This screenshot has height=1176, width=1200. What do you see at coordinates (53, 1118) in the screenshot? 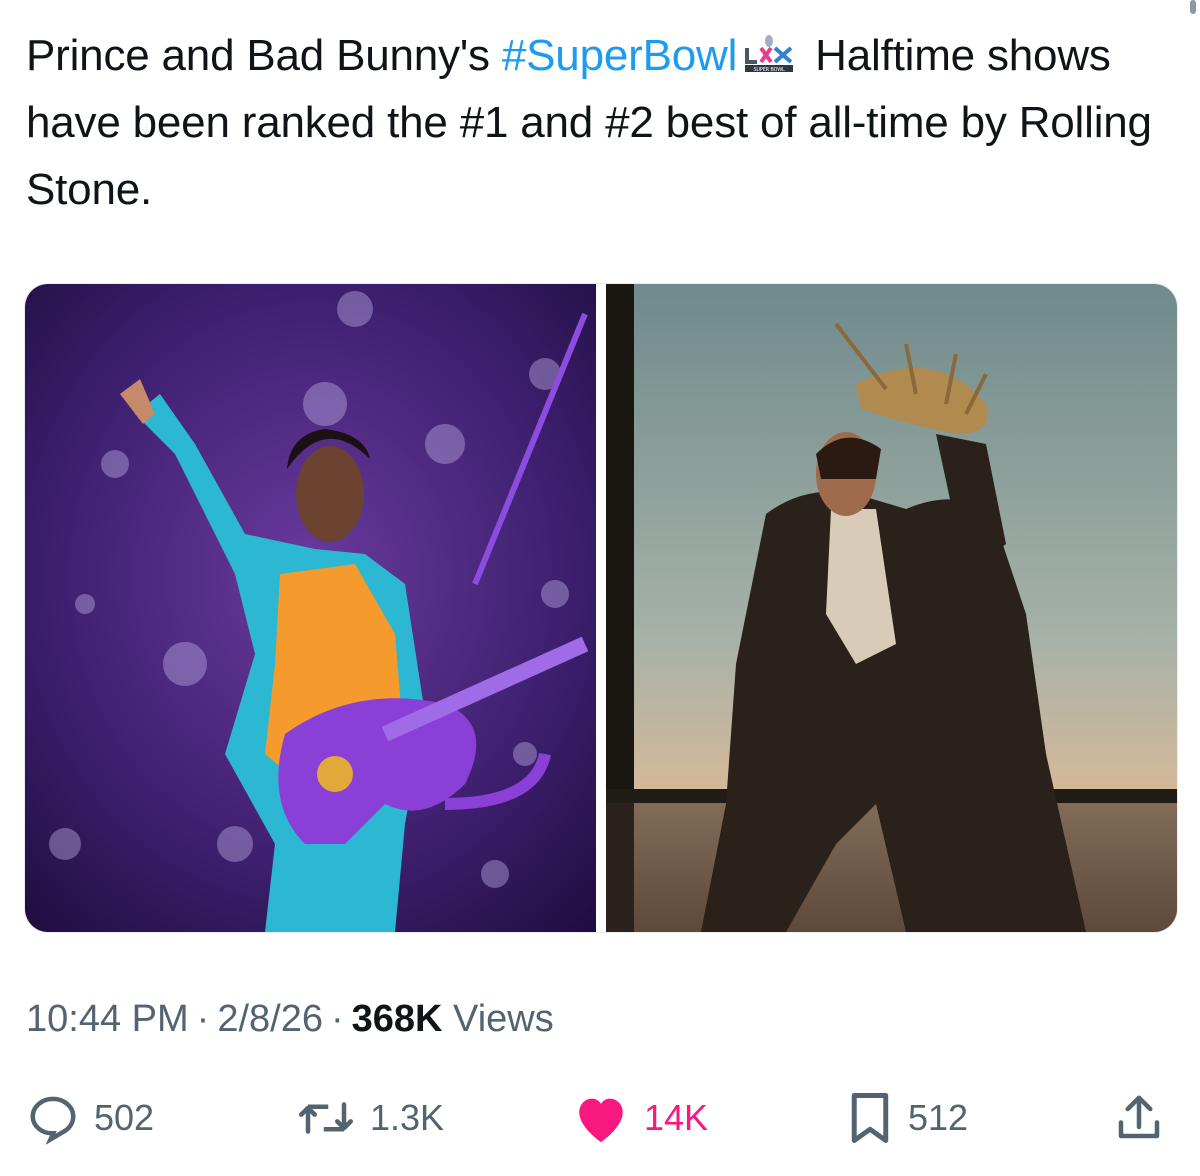
I see `reply-icon` at bounding box center [53, 1118].